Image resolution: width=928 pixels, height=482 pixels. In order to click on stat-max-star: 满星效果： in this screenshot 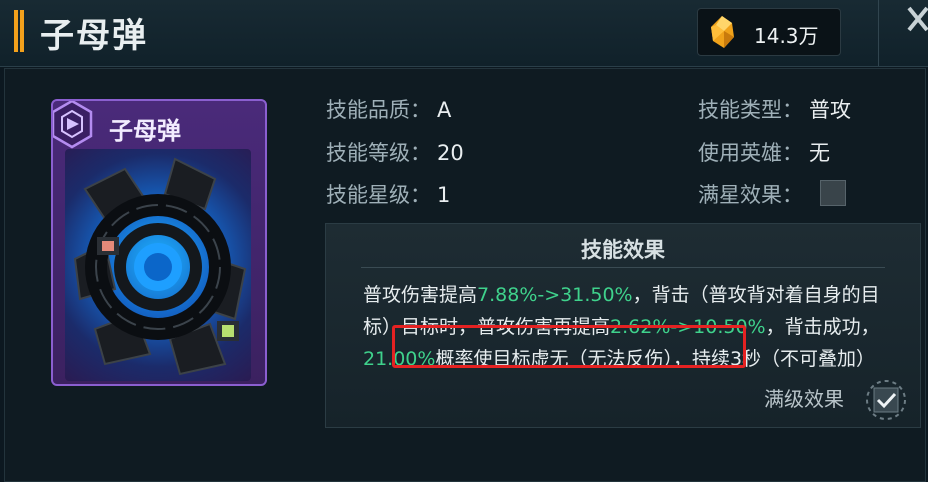, I will do `click(750, 194)`.